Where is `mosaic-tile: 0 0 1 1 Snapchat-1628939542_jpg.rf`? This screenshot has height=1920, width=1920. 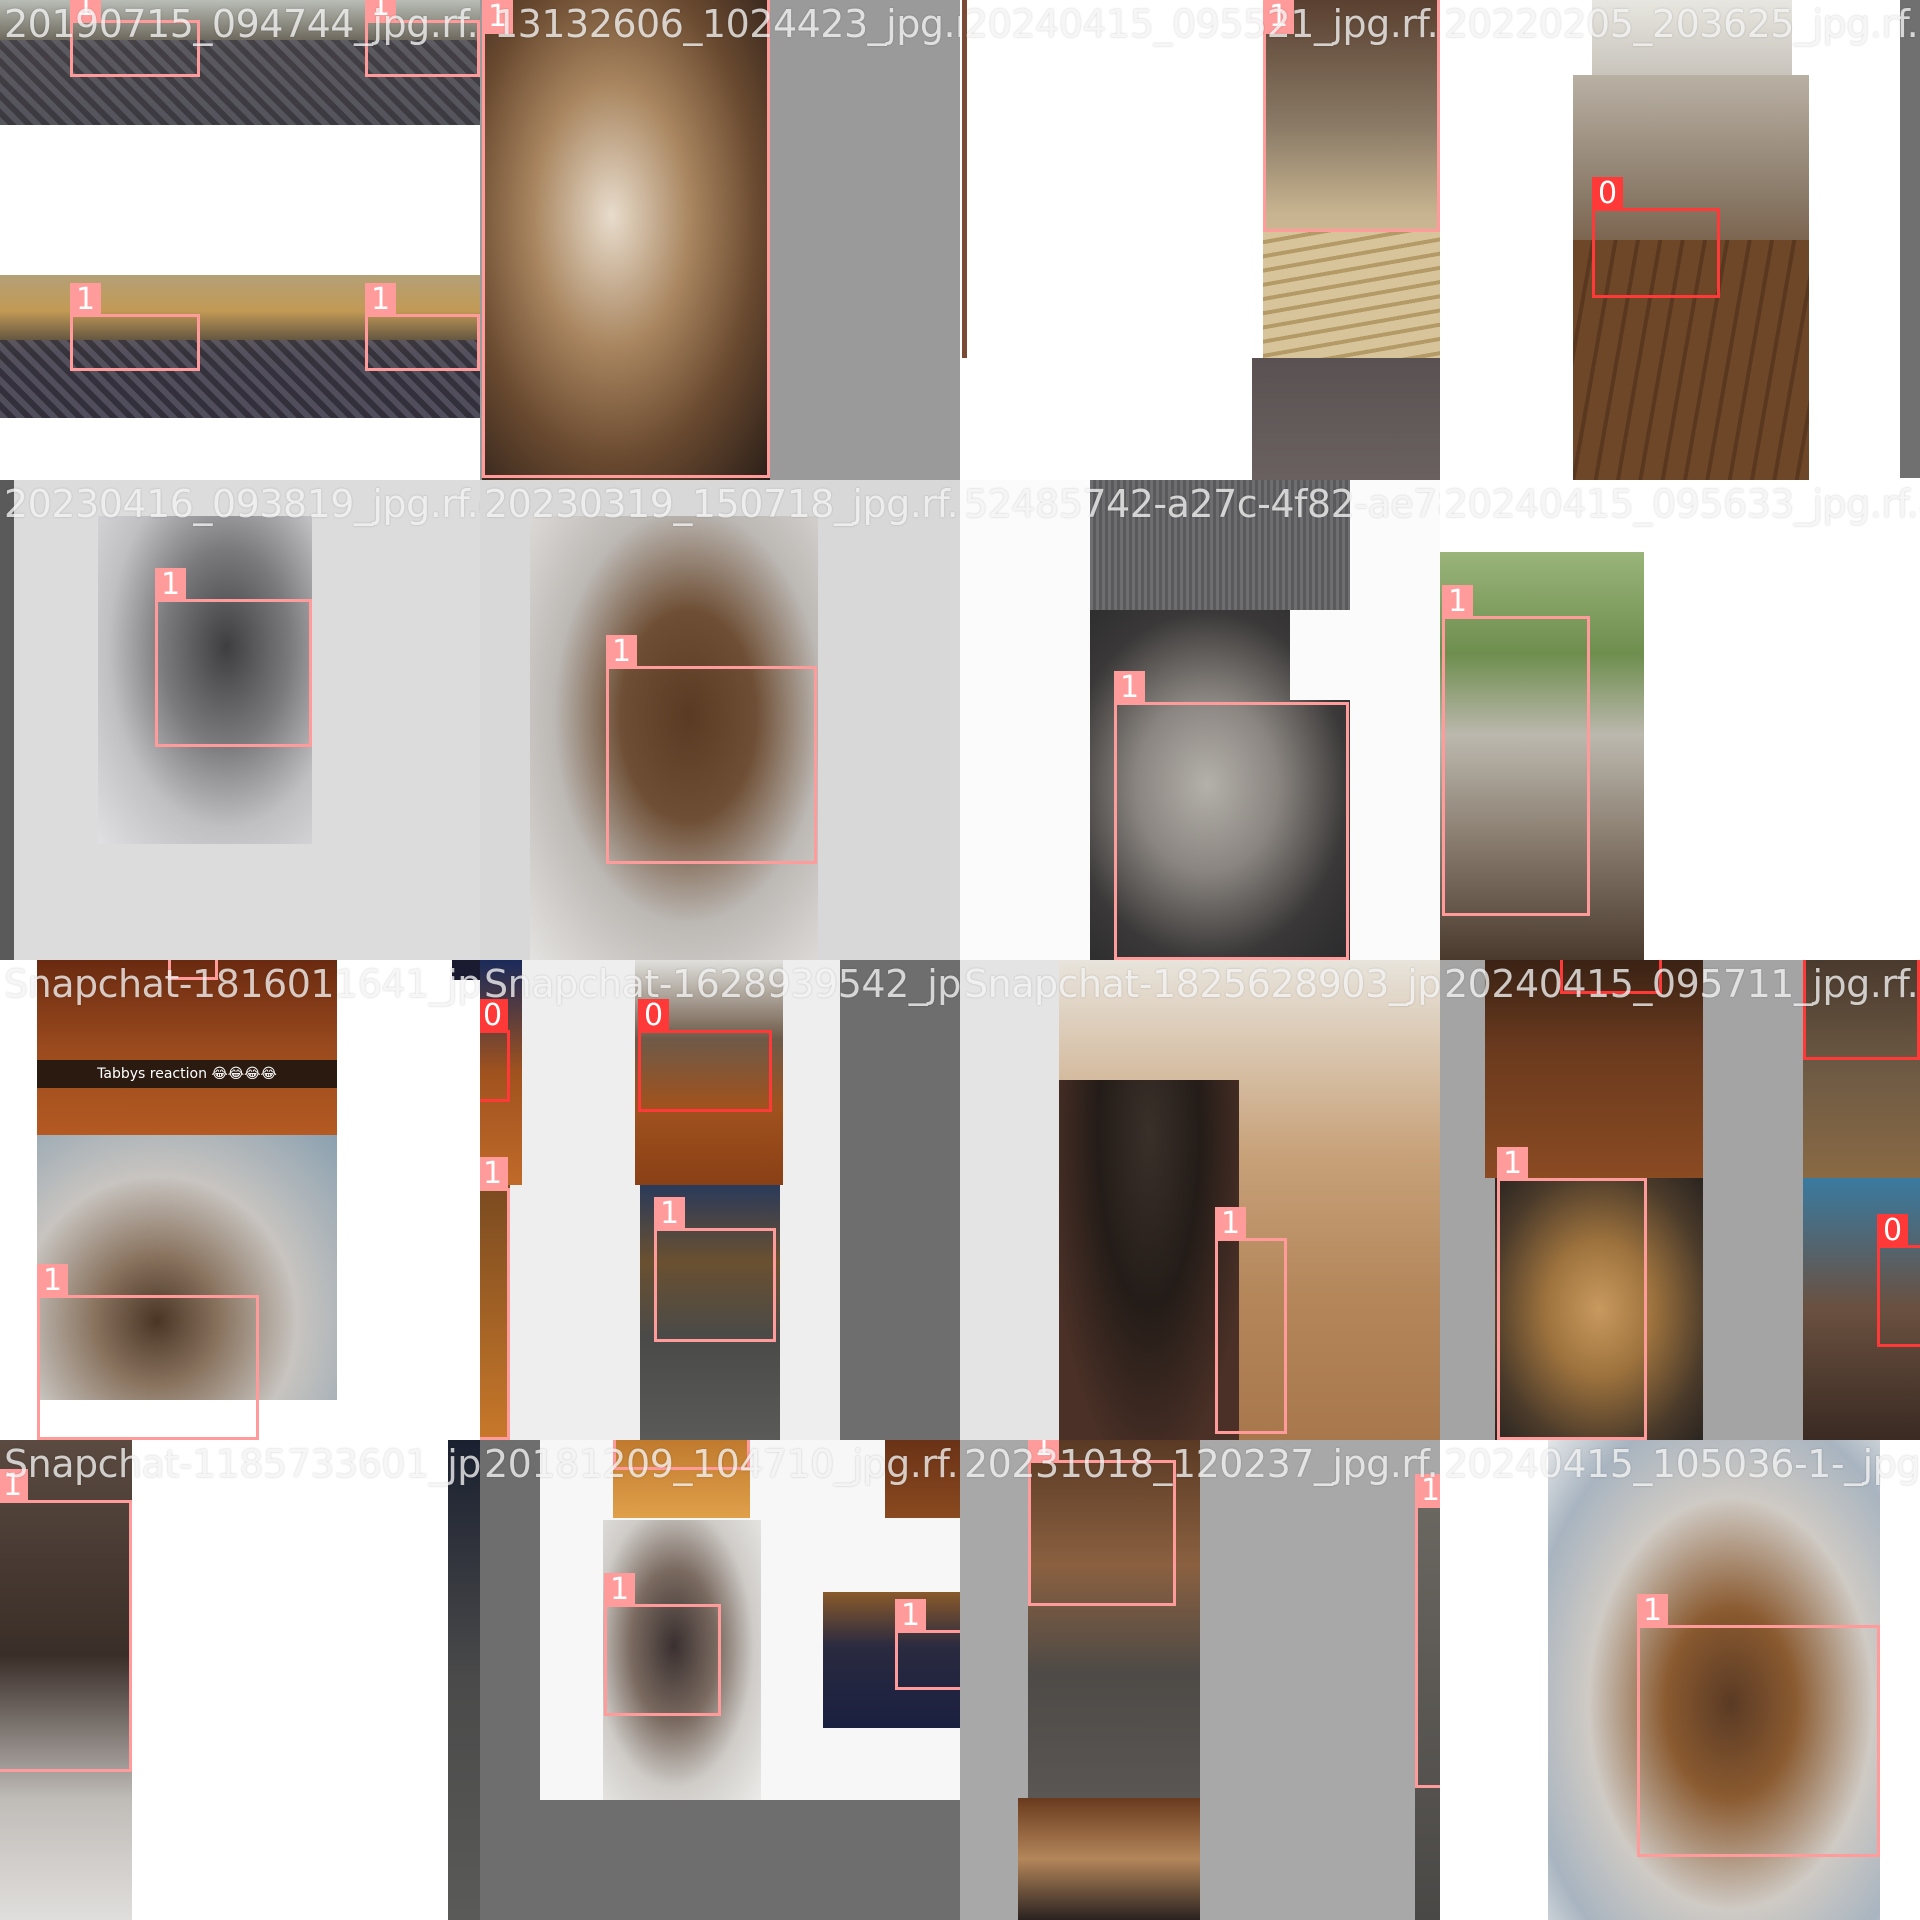
mosaic-tile: 0 0 1 1 Snapchat-1628939542_jpg.rf is located at coordinates (720, 1200).